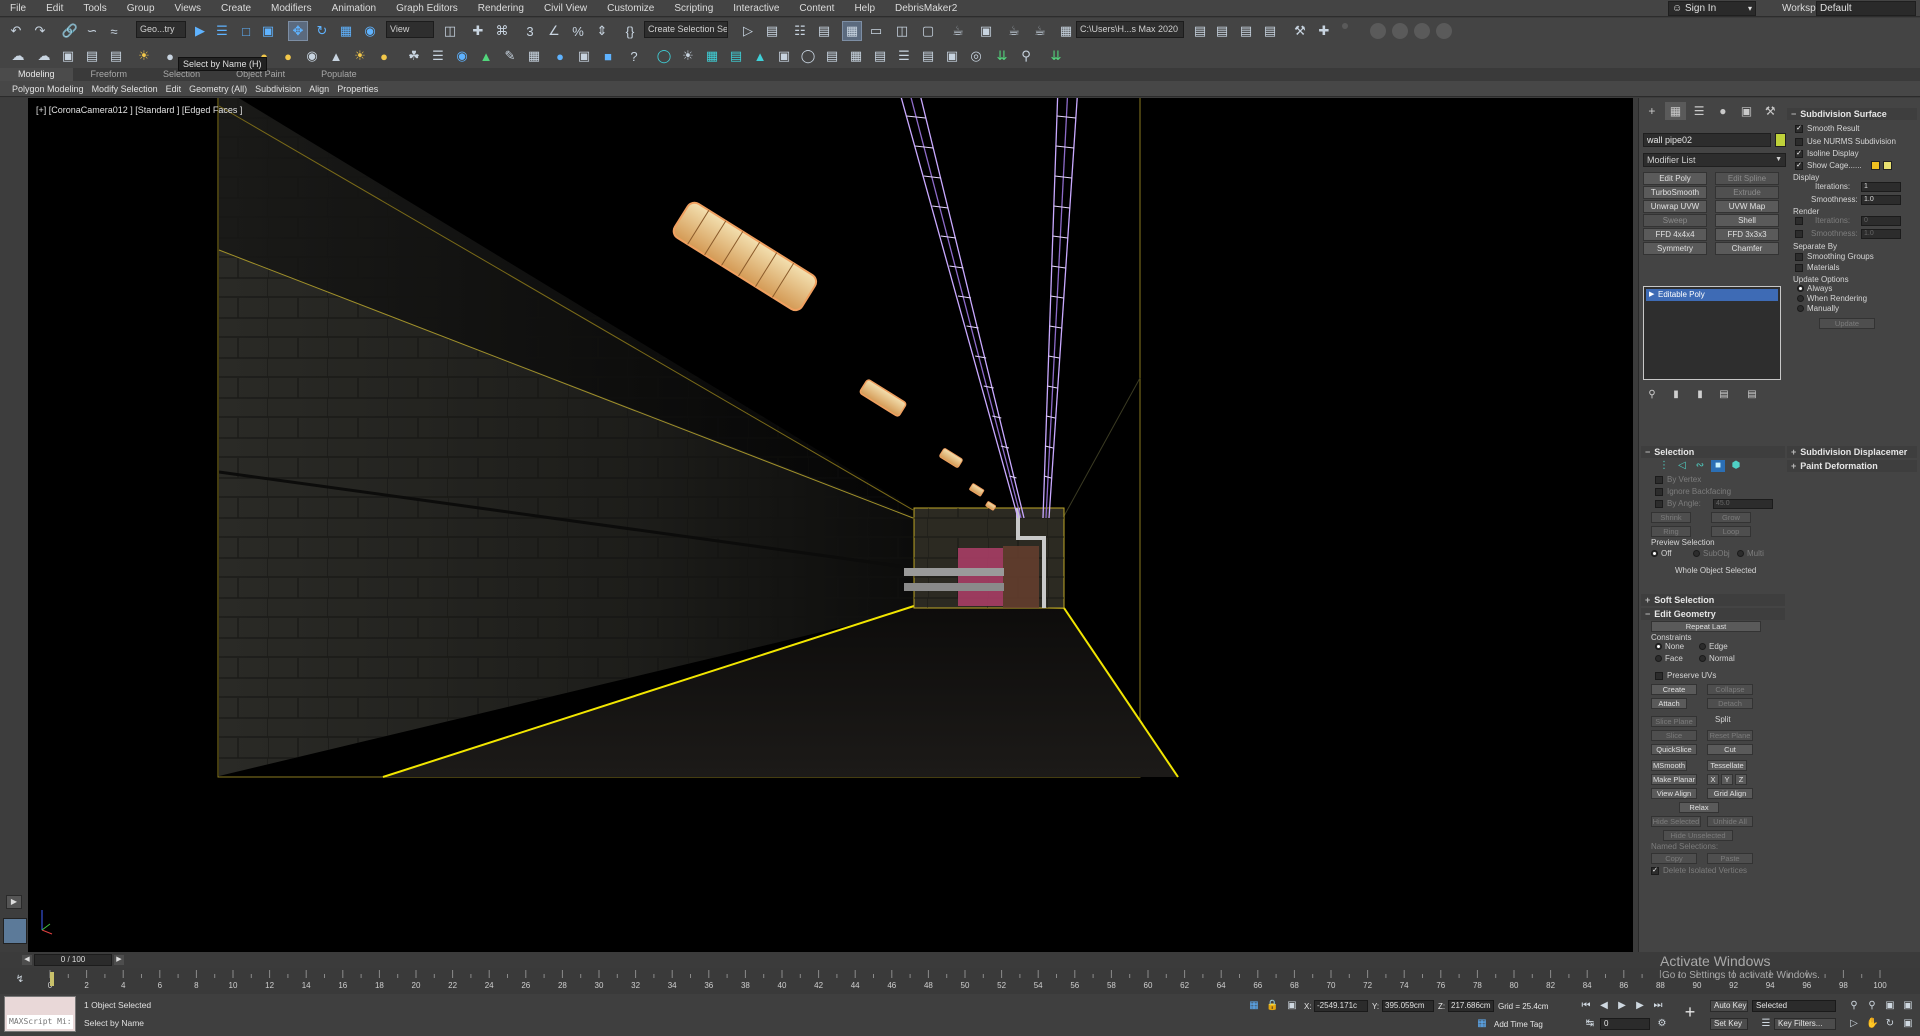  What do you see at coordinates (824, 31) in the screenshot?
I see `toggle-ribbon-icon: ▤` at bounding box center [824, 31].